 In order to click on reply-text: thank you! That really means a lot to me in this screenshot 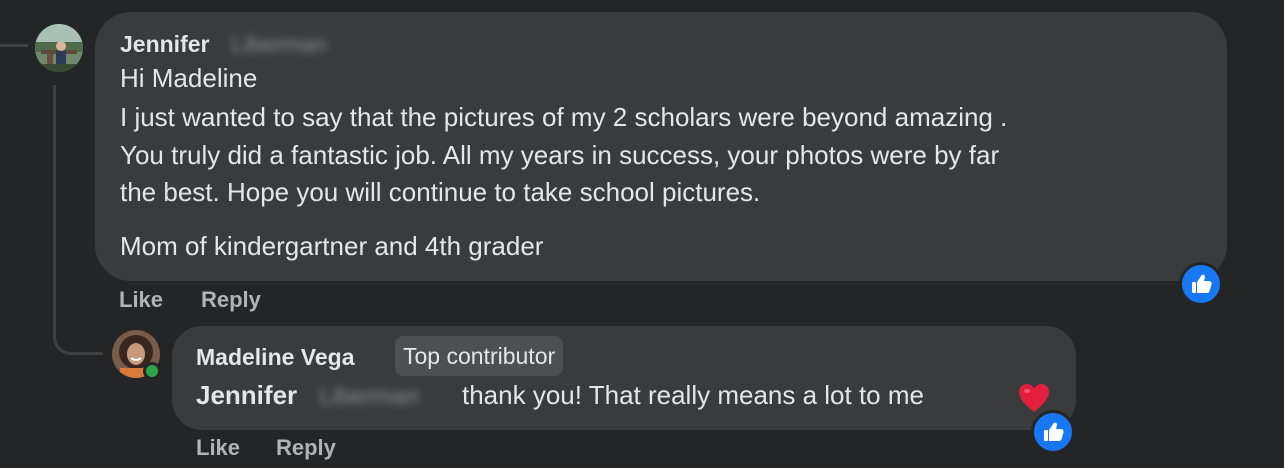, I will do `click(693, 395)`.